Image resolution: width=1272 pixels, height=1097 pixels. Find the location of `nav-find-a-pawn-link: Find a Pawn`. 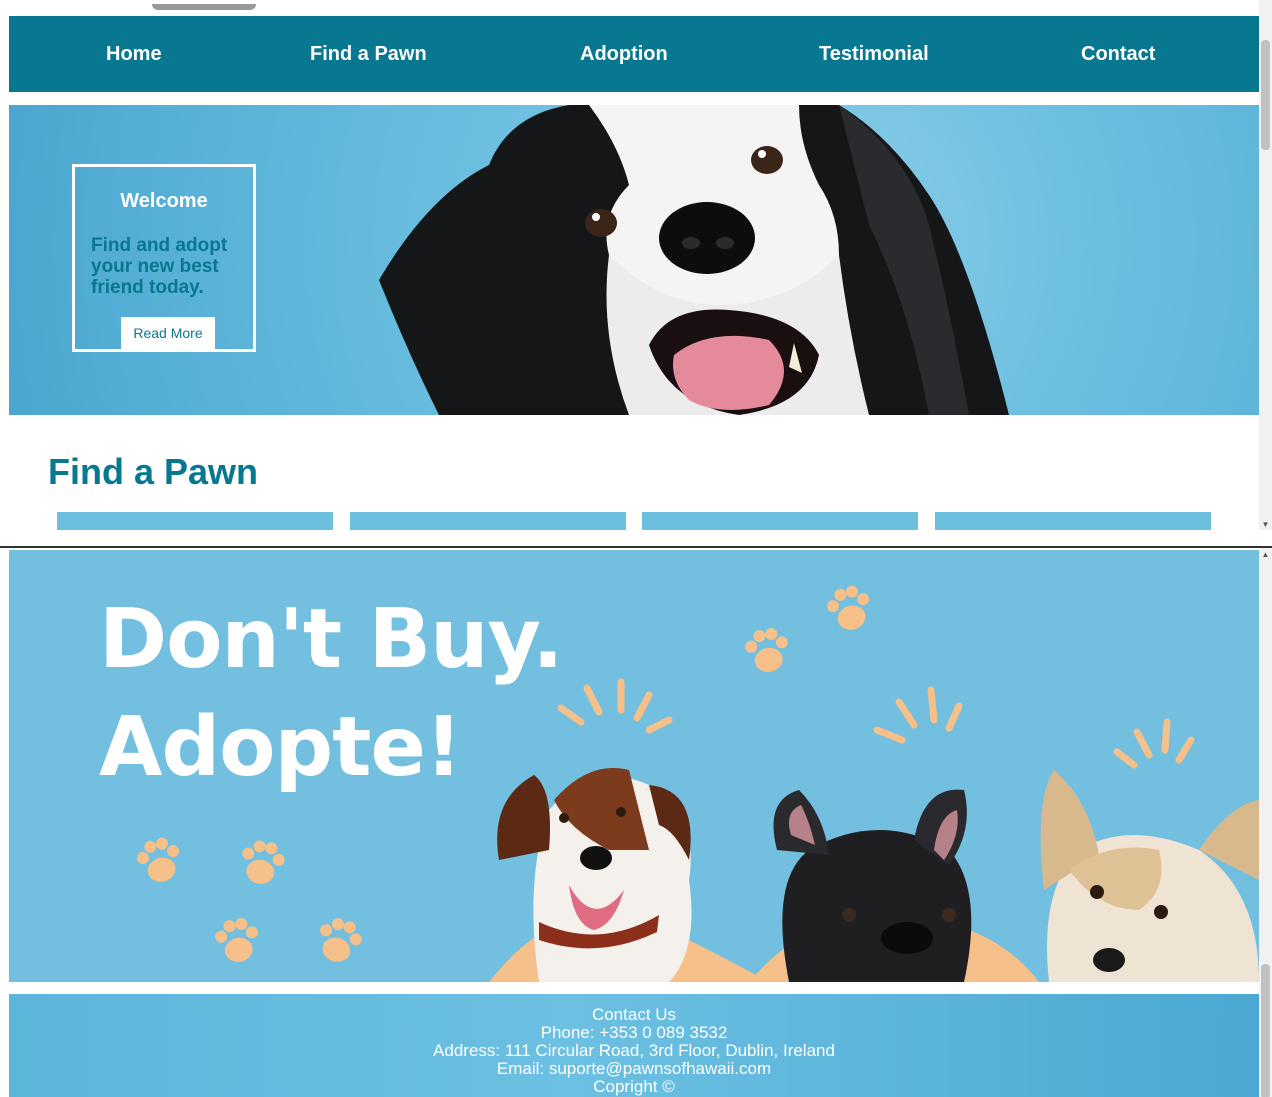

nav-find-a-pawn-link: Find a Pawn is located at coordinates (368, 54).